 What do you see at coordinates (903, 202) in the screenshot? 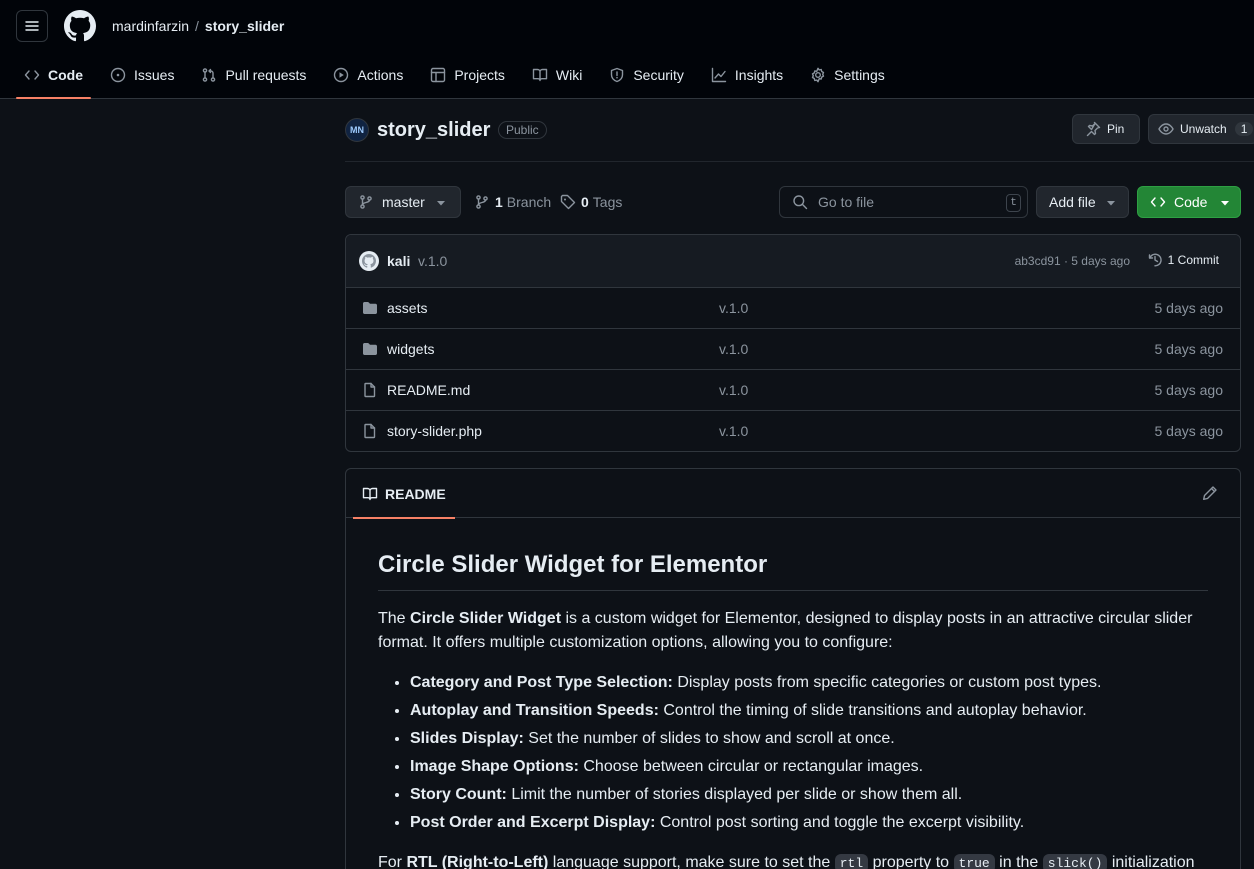
I see `go-to-file-input: Go to file t` at bounding box center [903, 202].